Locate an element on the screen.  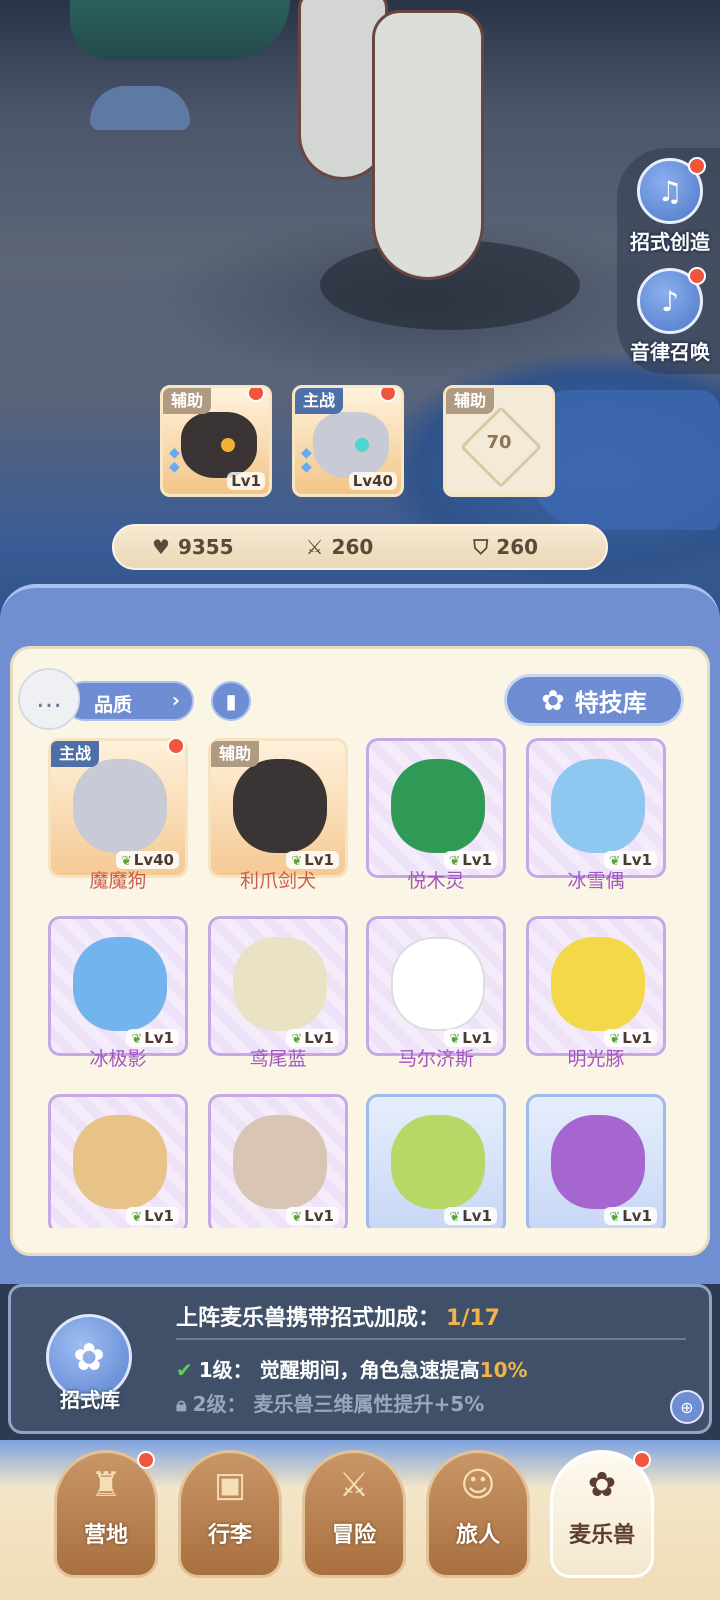
pet-eye is located at coordinates (362, 445).